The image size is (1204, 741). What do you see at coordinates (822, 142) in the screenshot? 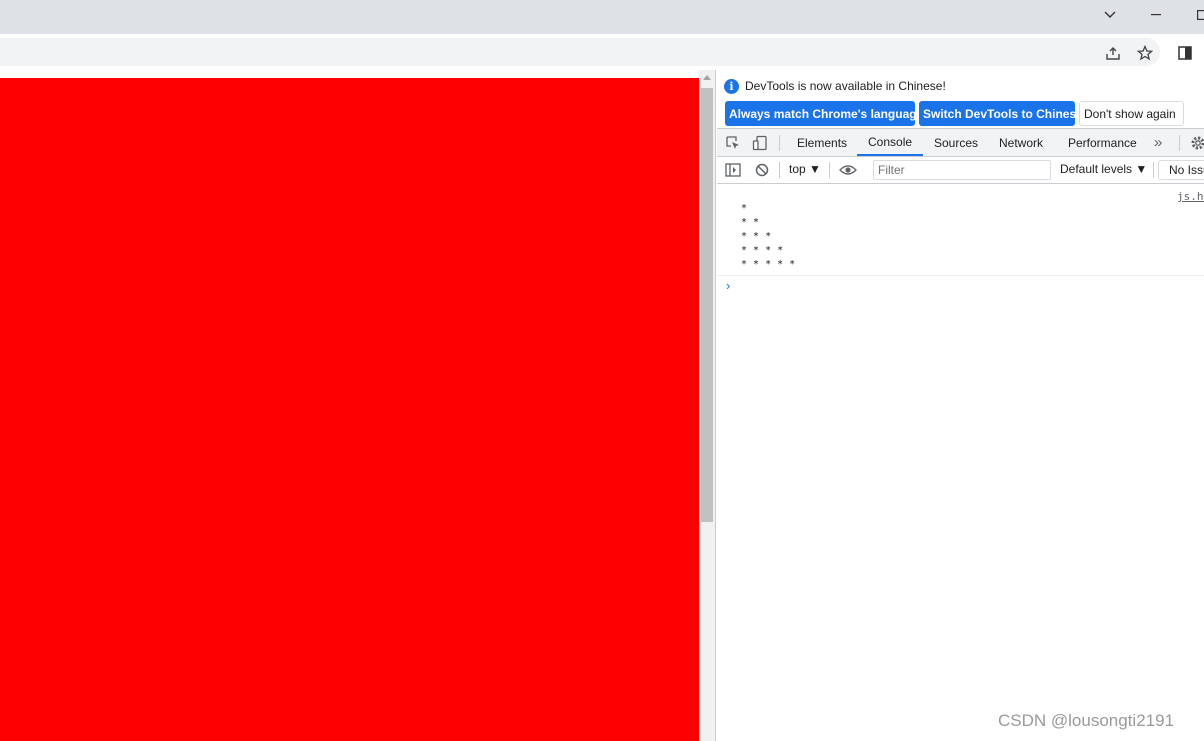
I see `tab-elements: Elements` at bounding box center [822, 142].